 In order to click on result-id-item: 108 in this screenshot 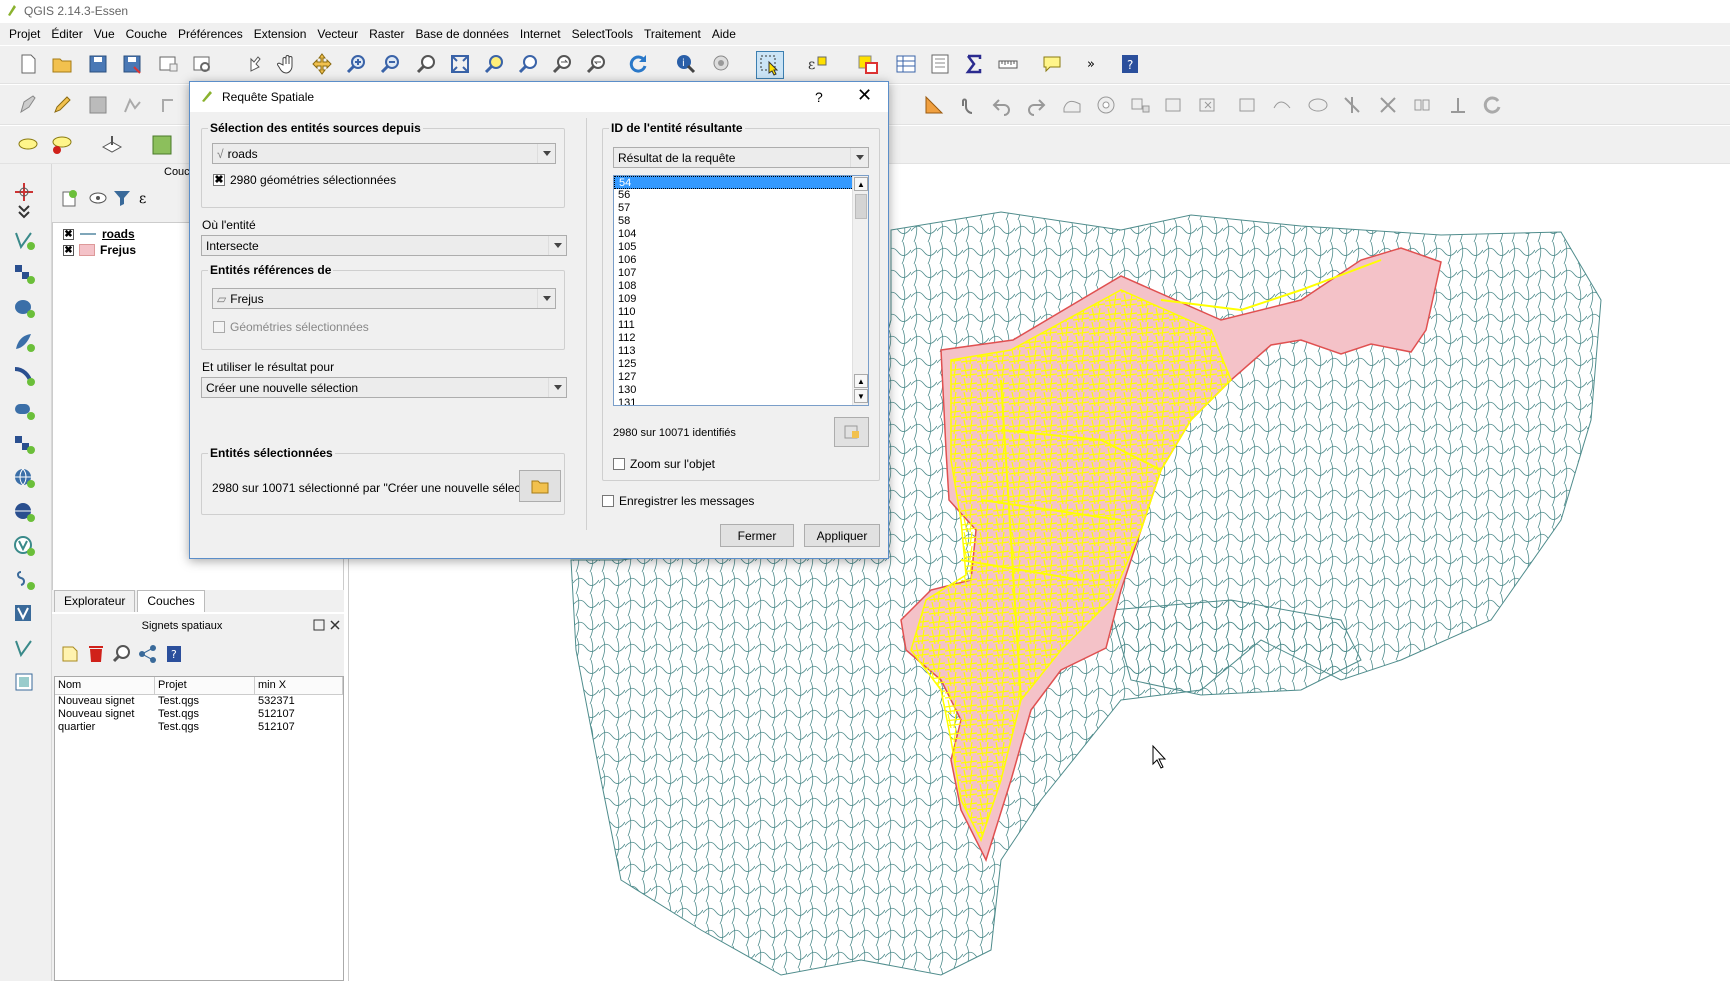, I will do `click(741, 286)`.